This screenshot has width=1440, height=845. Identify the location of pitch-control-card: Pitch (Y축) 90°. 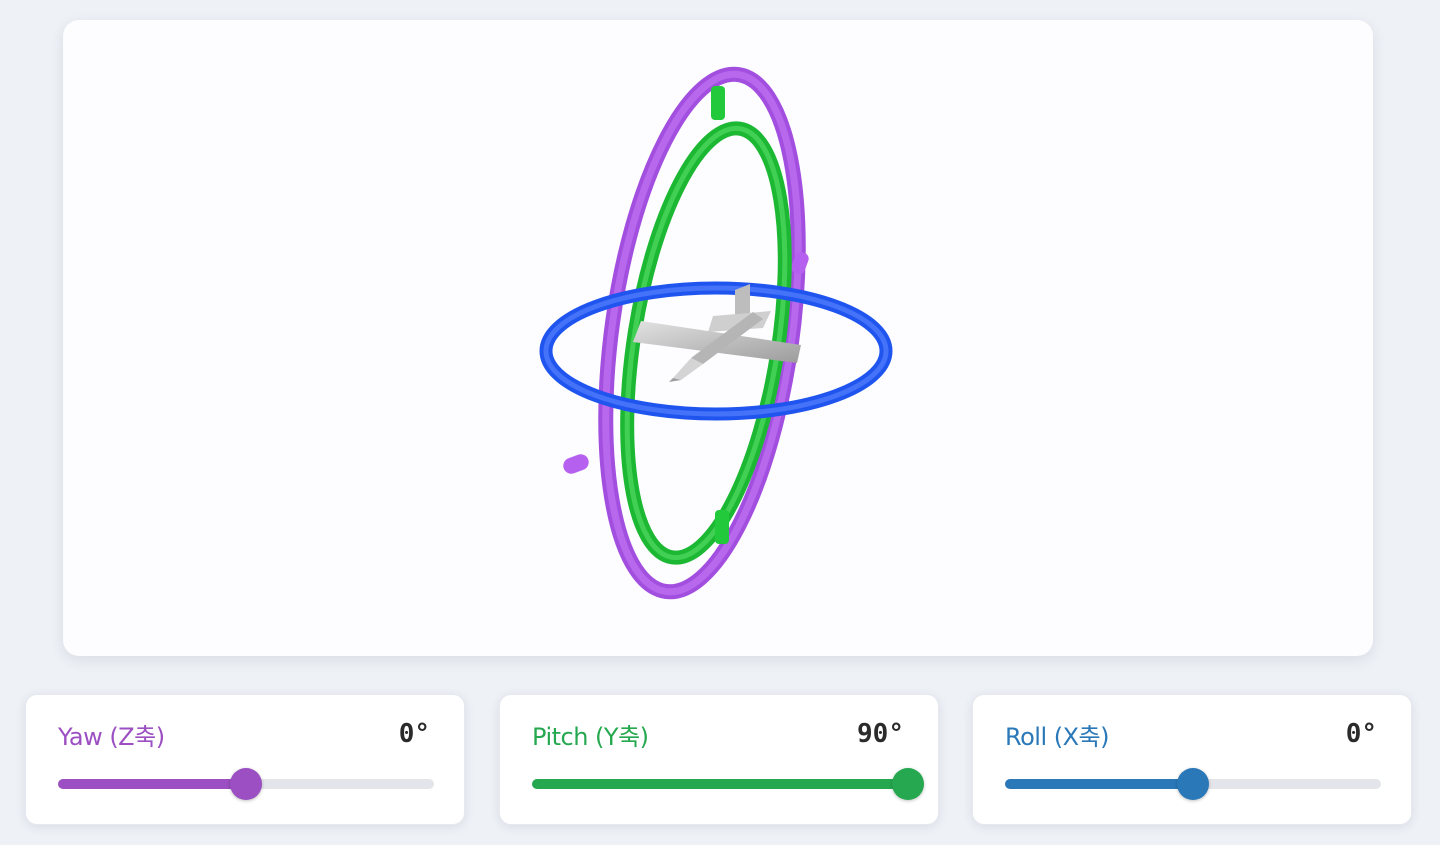
(719, 759).